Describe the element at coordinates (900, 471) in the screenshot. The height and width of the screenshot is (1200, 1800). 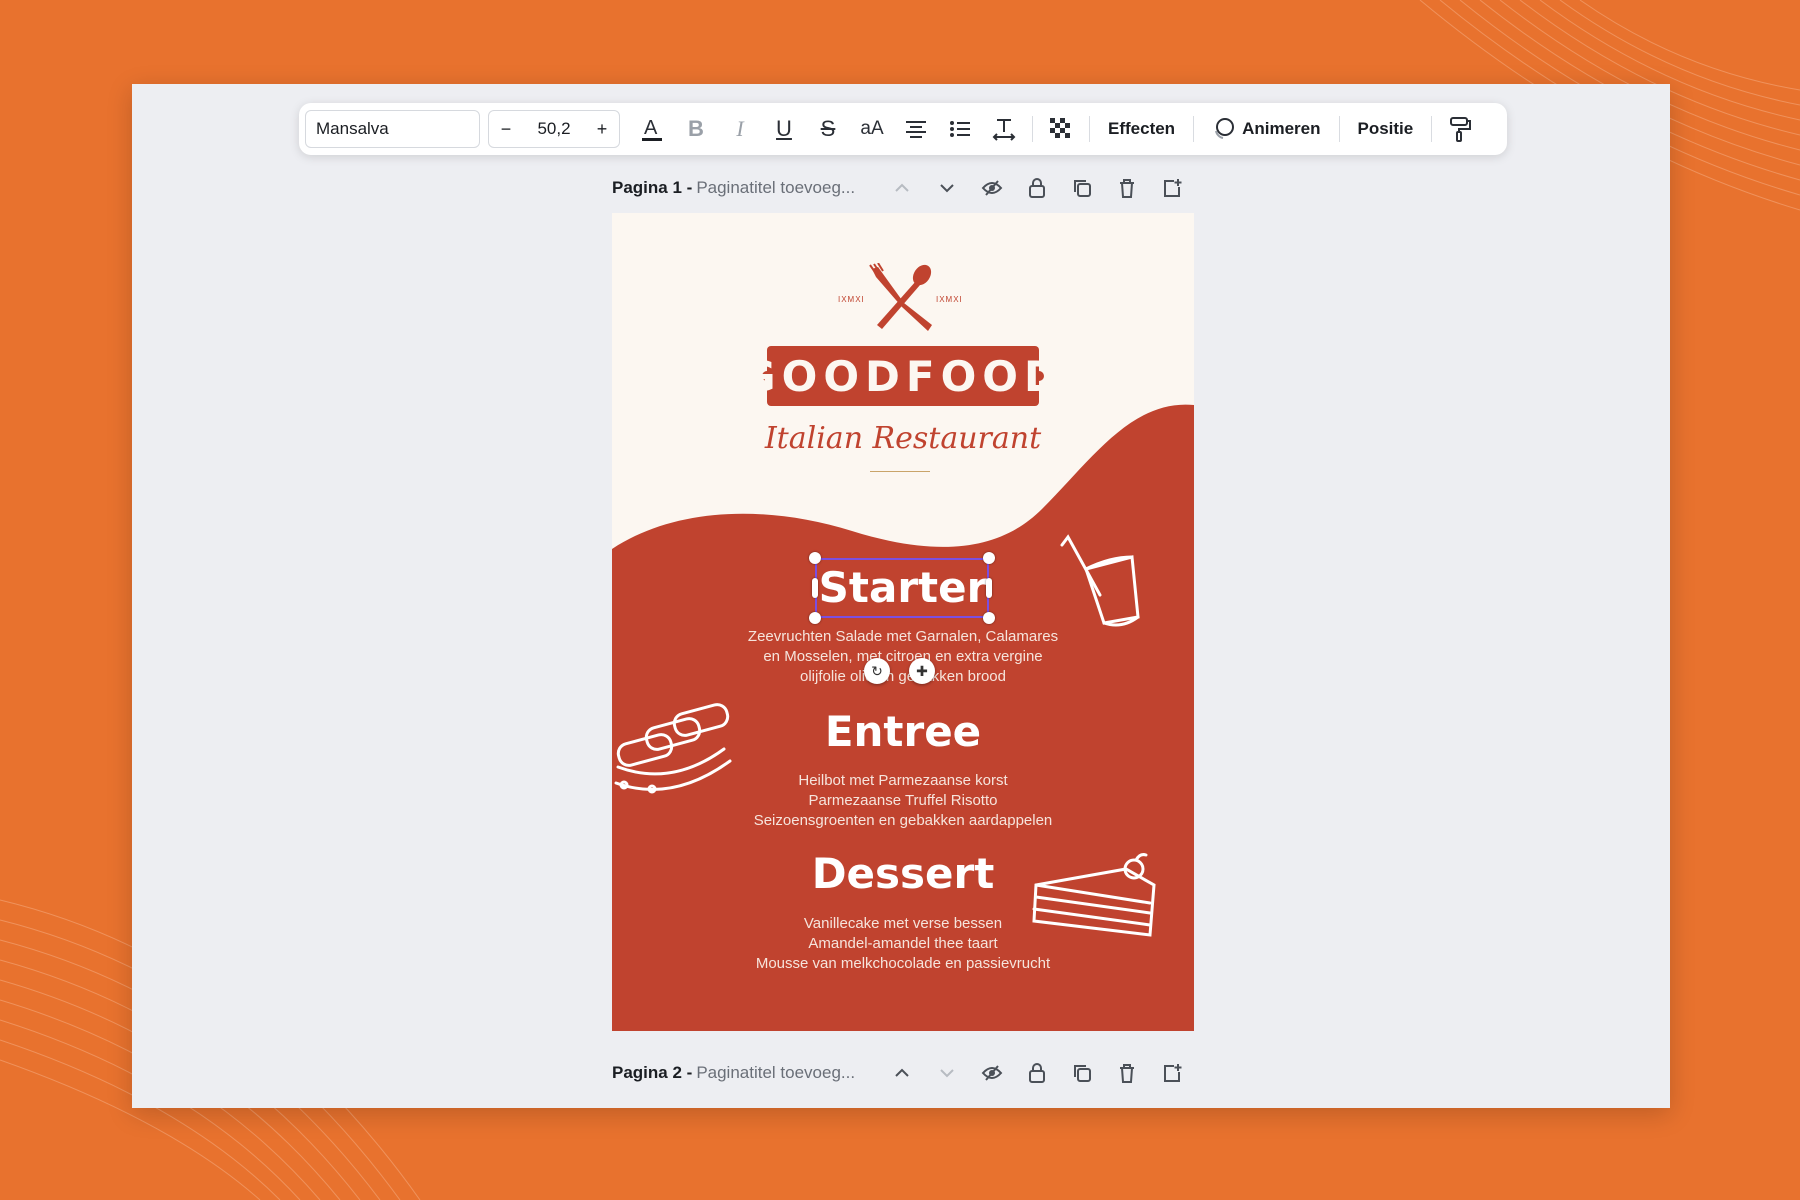
I see `divider-line` at that location.